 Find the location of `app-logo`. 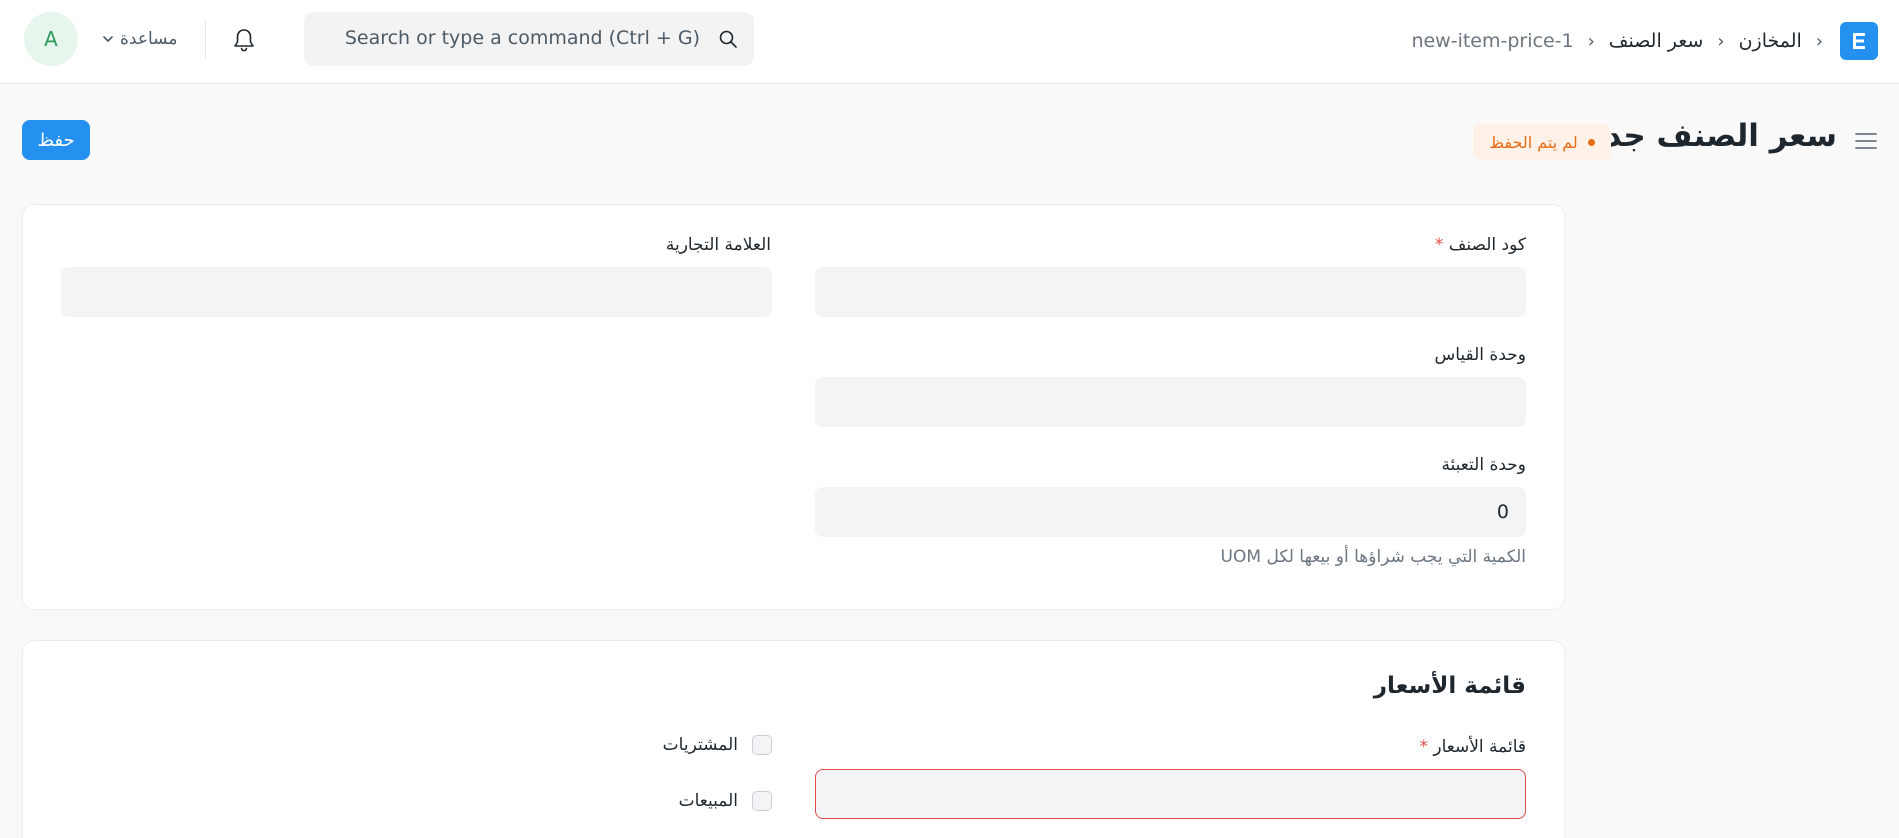

app-logo is located at coordinates (1859, 41).